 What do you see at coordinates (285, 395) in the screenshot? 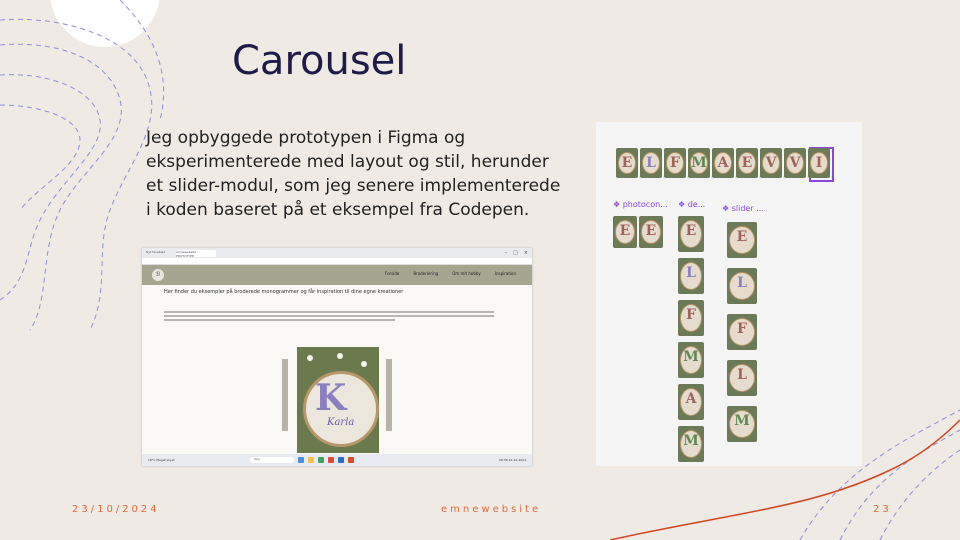
I see `slider-prev-slide` at bounding box center [285, 395].